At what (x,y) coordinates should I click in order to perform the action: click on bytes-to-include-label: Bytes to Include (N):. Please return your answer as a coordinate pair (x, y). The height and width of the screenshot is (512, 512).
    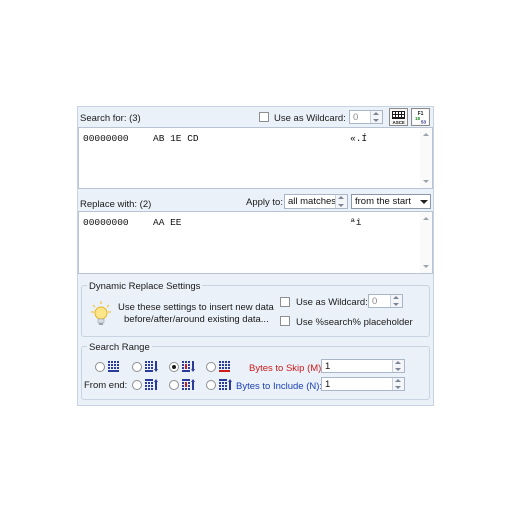
    Looking at the image, I should click on (279, 386).